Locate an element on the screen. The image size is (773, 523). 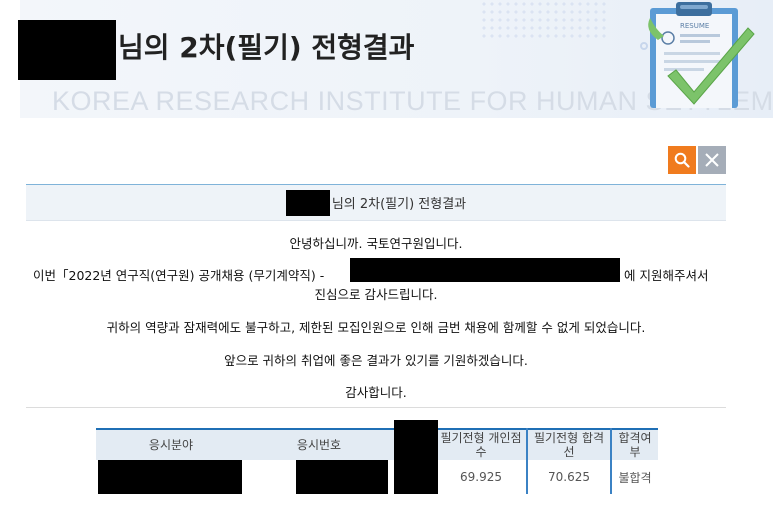
header-score-line2: 수 is located at coordinates (481, 452).